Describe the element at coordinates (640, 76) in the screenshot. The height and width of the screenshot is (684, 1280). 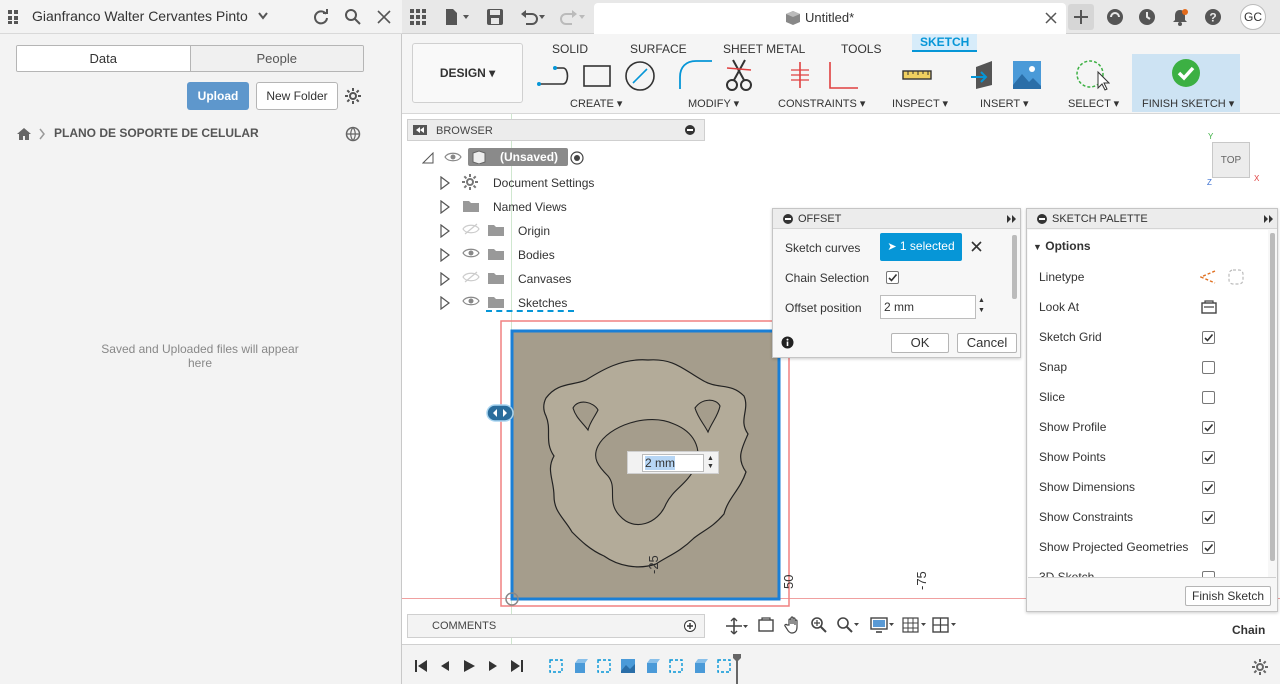
I see `circle-tool-icon` at that location.